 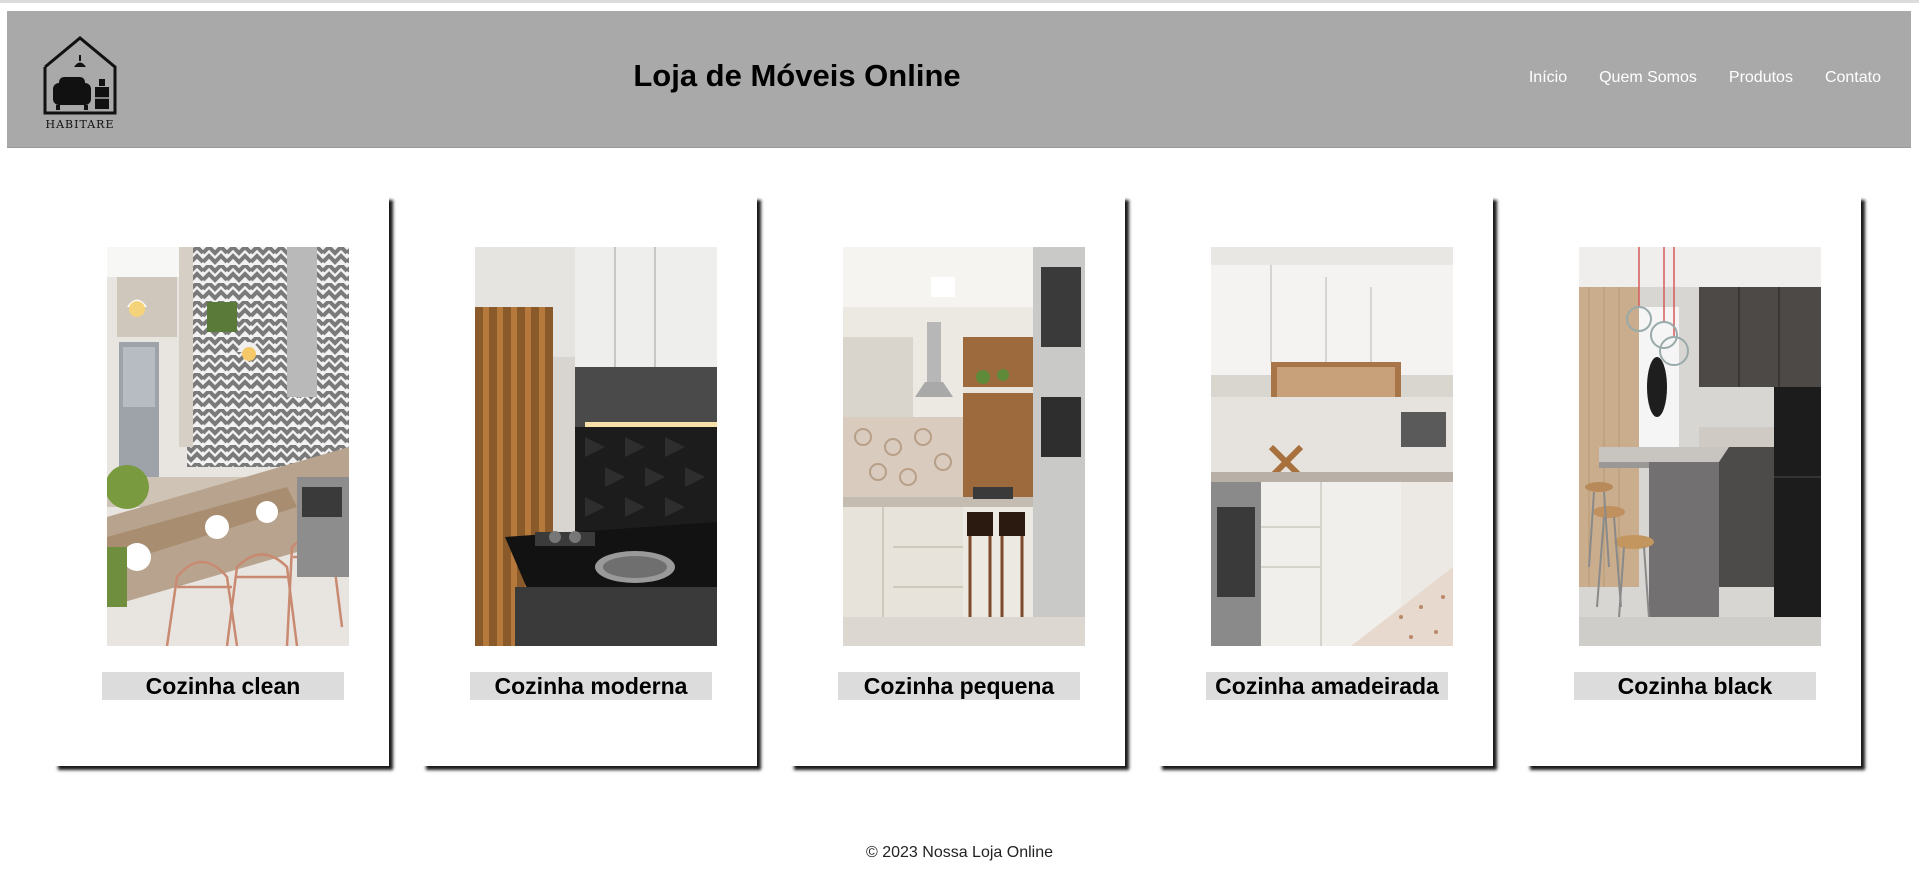 What do you see at coordinates (80, 124) in the screenshot?
I see `logo-text: HABITARE` at bounding box center [80, 124].